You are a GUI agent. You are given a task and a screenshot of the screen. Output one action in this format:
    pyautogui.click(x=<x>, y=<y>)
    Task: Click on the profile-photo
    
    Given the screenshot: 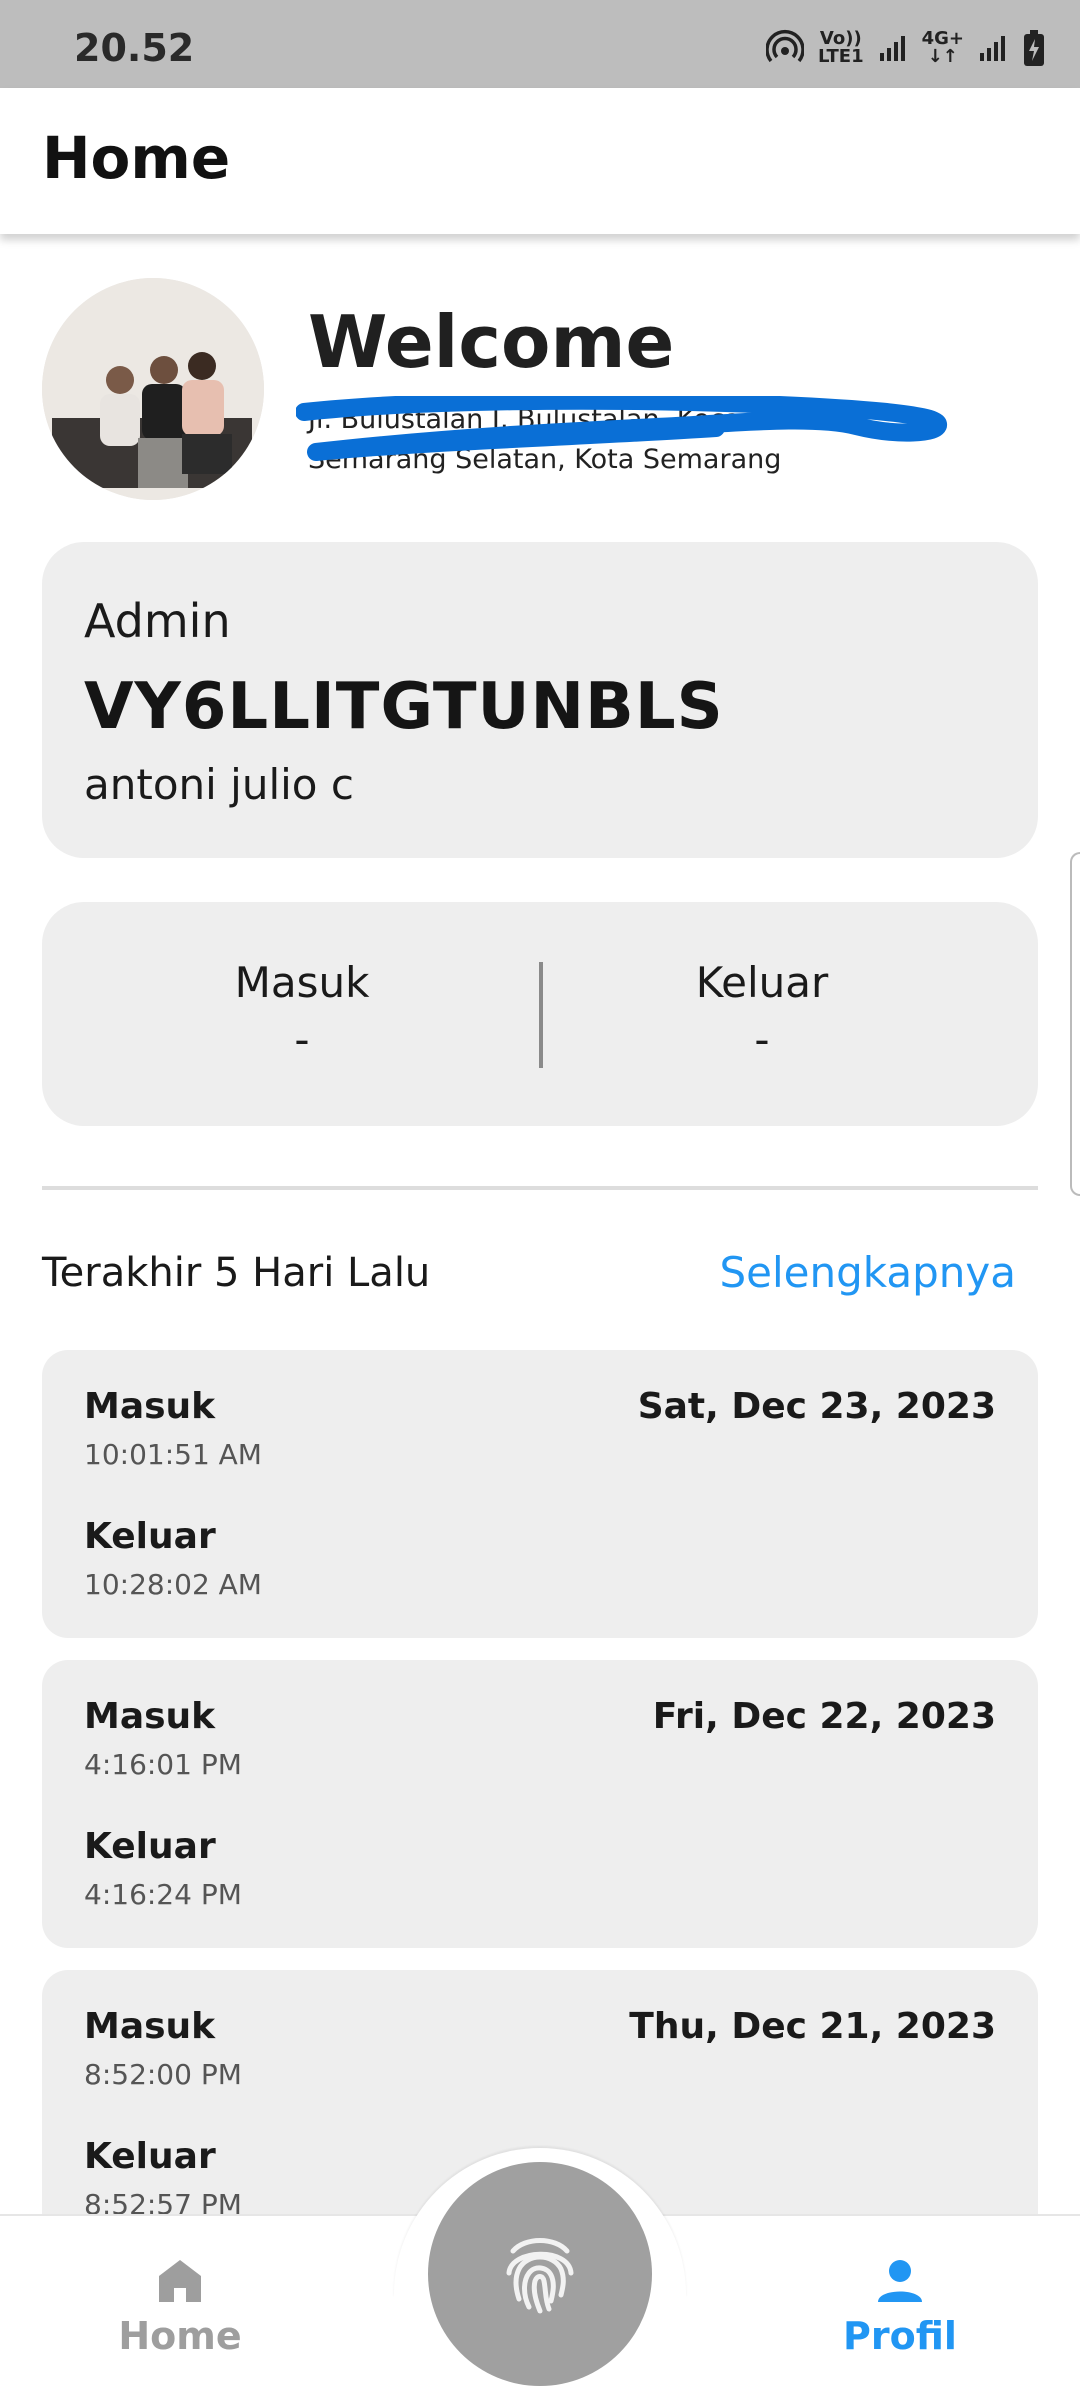 What is the action you would take?
    pyautogui.click(x=153, y=389)
    